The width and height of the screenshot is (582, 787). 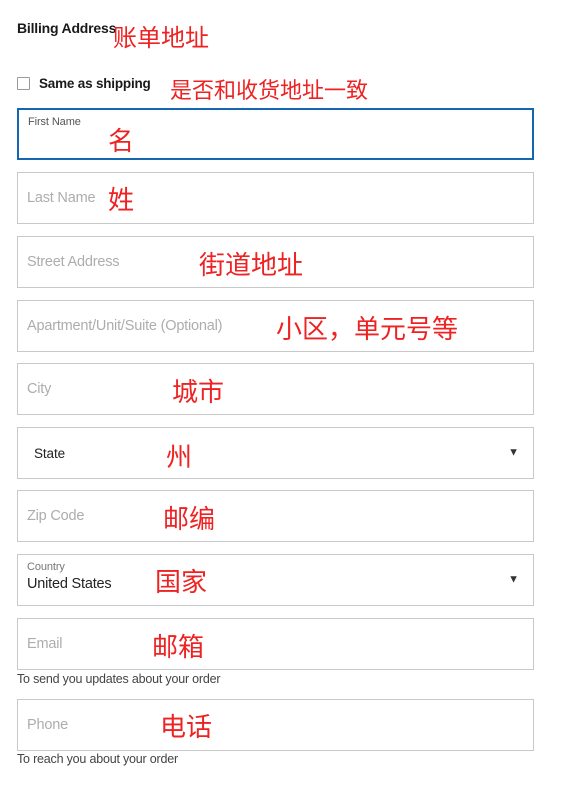 I want to click on phone-field: Phone, so click(x=275, y=725).